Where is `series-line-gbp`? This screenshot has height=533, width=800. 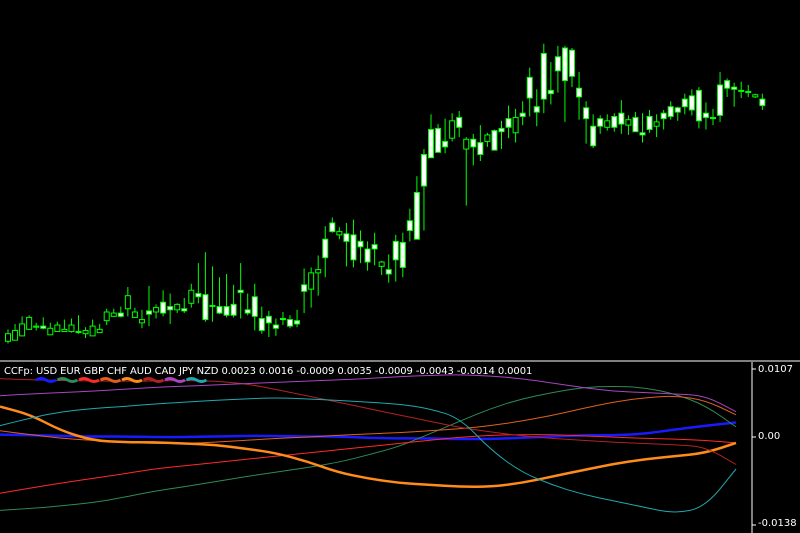
series-line-gbp is located at coordinates (368, 464).